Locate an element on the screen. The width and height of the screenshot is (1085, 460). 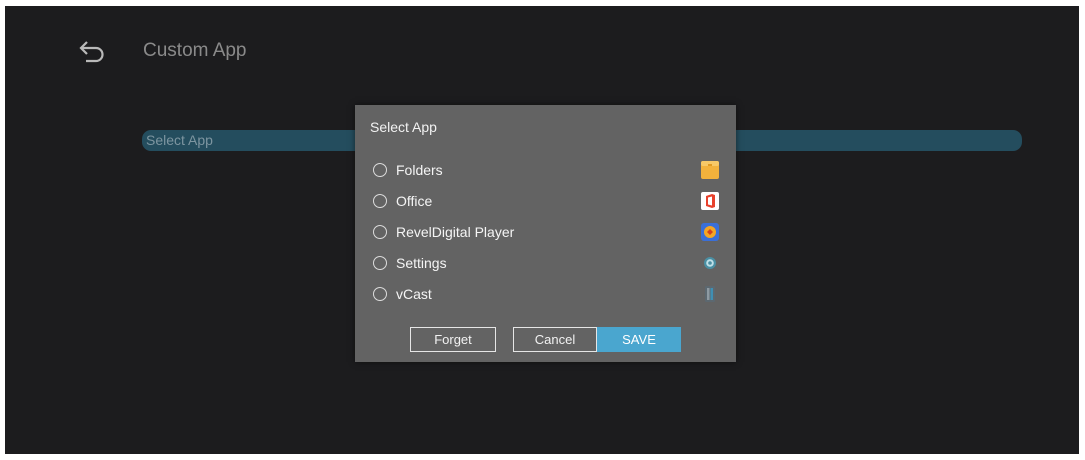
office-icon is located at coordinates (710, 201).